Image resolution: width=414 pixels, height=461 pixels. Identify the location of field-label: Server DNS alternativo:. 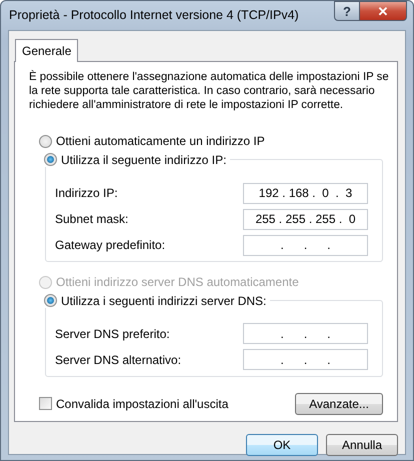
(118, 360).